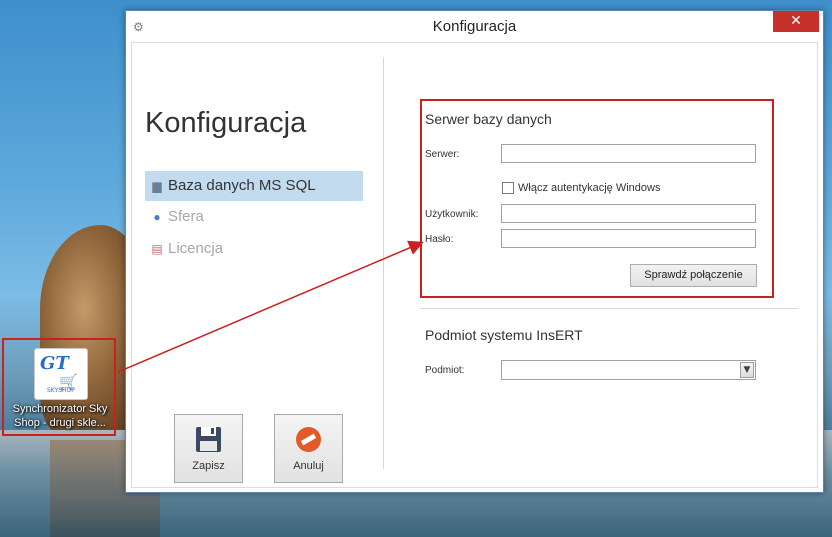 The image size is (832, 537). Describe the element at coordinates (628, 213) in the screenshot. I see `user-input` at that location.